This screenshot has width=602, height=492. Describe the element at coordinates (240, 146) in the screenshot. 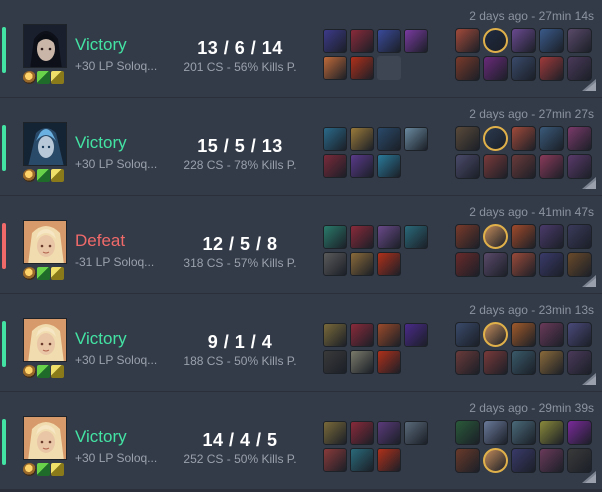

I see `kda-score: 15 / 5 / 13` at that location.